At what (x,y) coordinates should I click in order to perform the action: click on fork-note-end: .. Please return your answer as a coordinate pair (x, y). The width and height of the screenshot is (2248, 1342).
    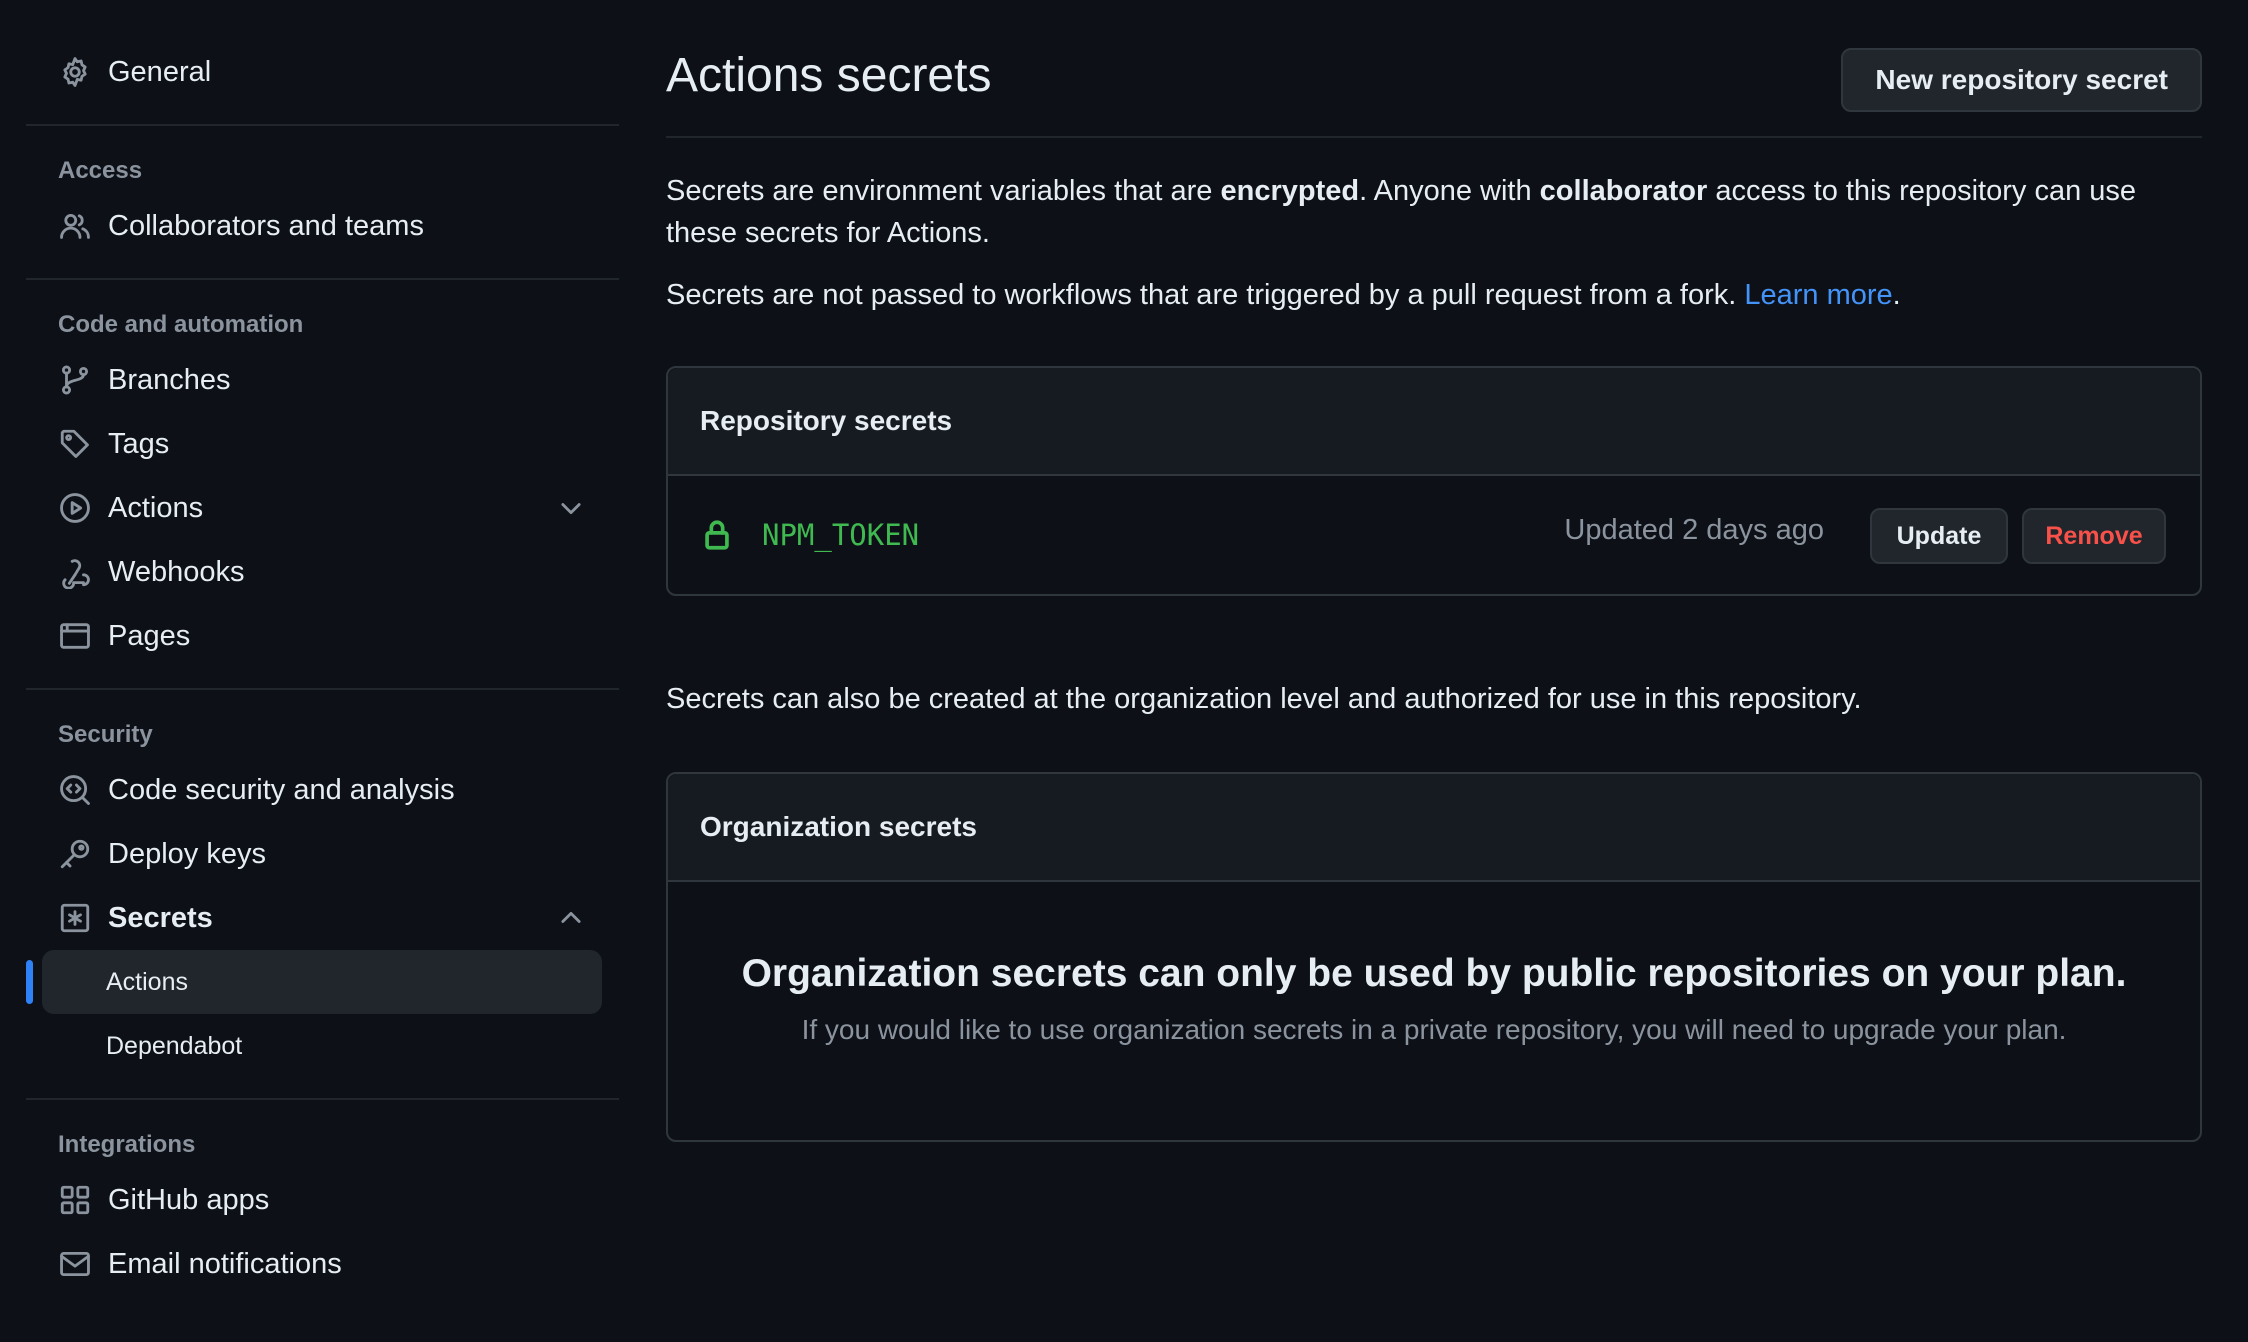
    Looking at the image, I should click on (1896, 295).